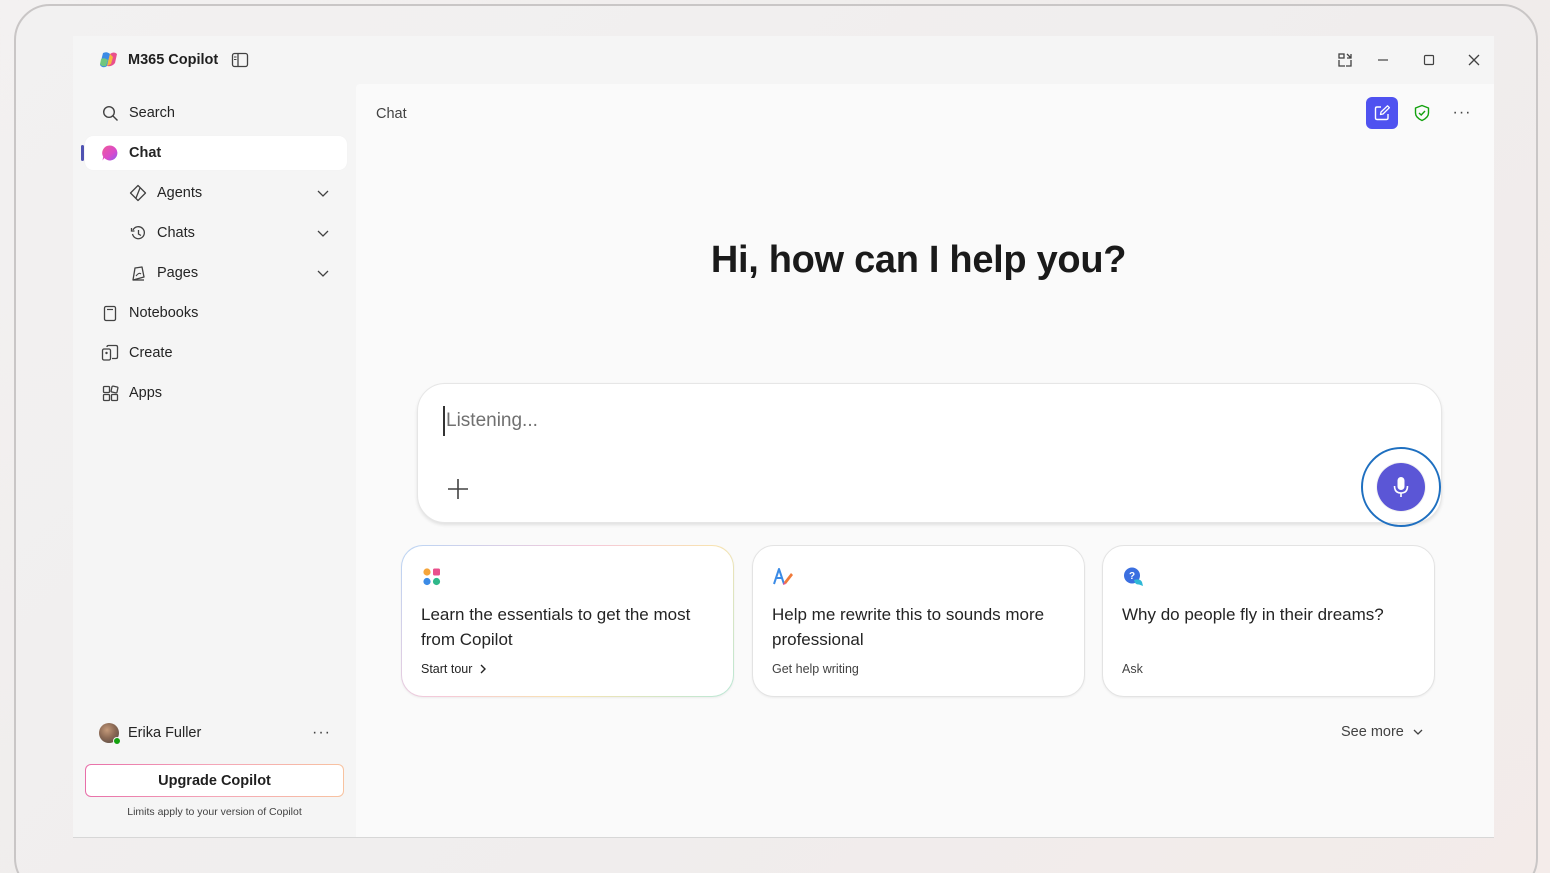 The image size is (1550, 873). Describe the element at coordinates (391, 114) in the screenshot. I see `page-title: Chat` at that location.